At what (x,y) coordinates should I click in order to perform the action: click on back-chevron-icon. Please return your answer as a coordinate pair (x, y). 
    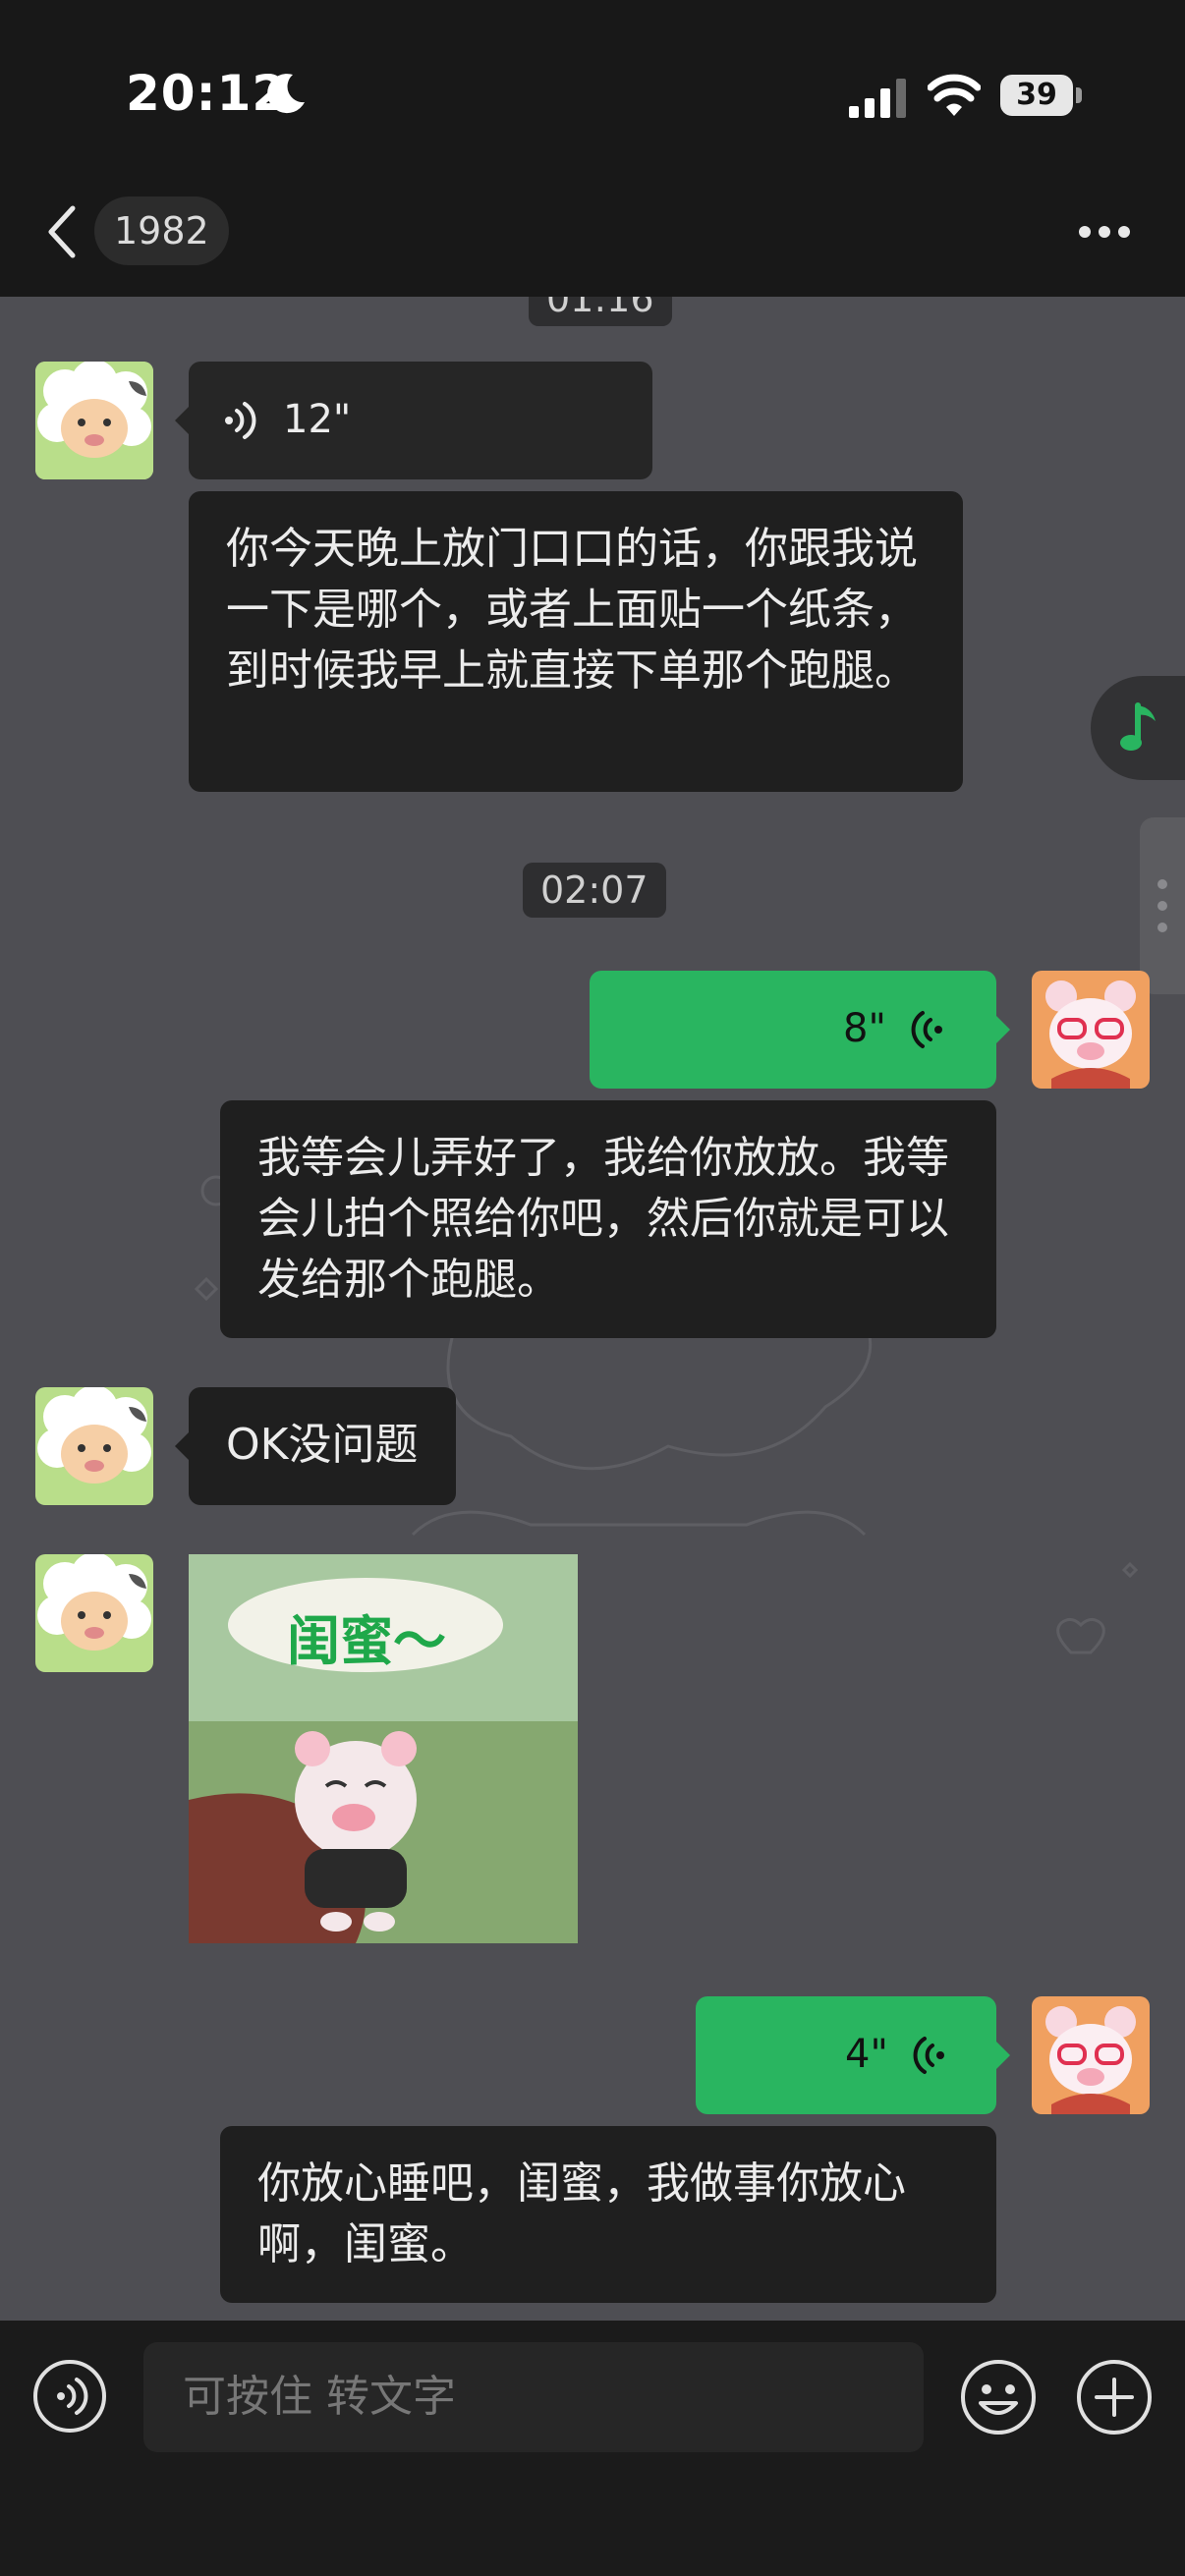
    Looking at the image, I should click on (63, 231).